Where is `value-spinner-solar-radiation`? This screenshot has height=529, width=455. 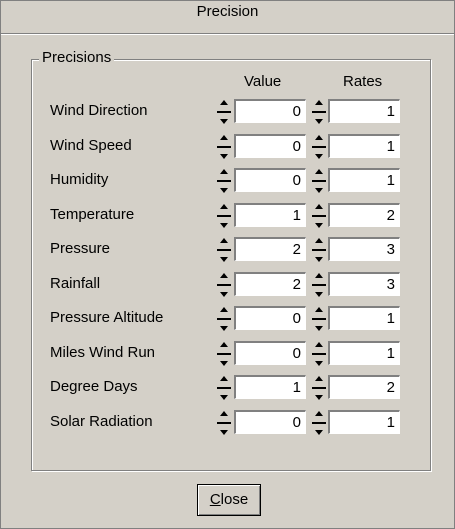 value-spinner-solar-radiation is located at coordinates (224, 423).